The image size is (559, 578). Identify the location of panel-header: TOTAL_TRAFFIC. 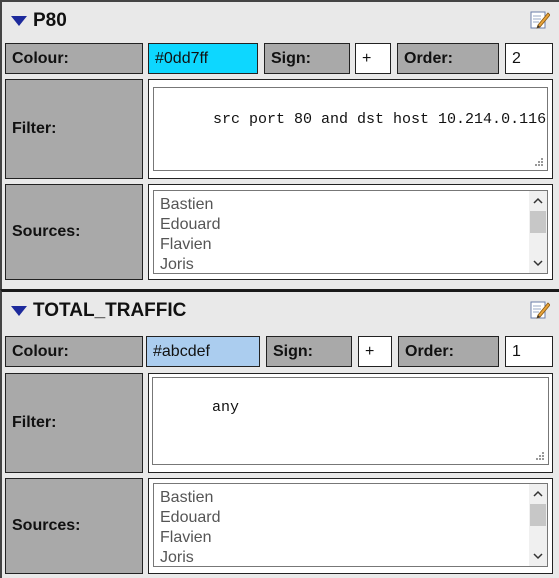
(280, 311).